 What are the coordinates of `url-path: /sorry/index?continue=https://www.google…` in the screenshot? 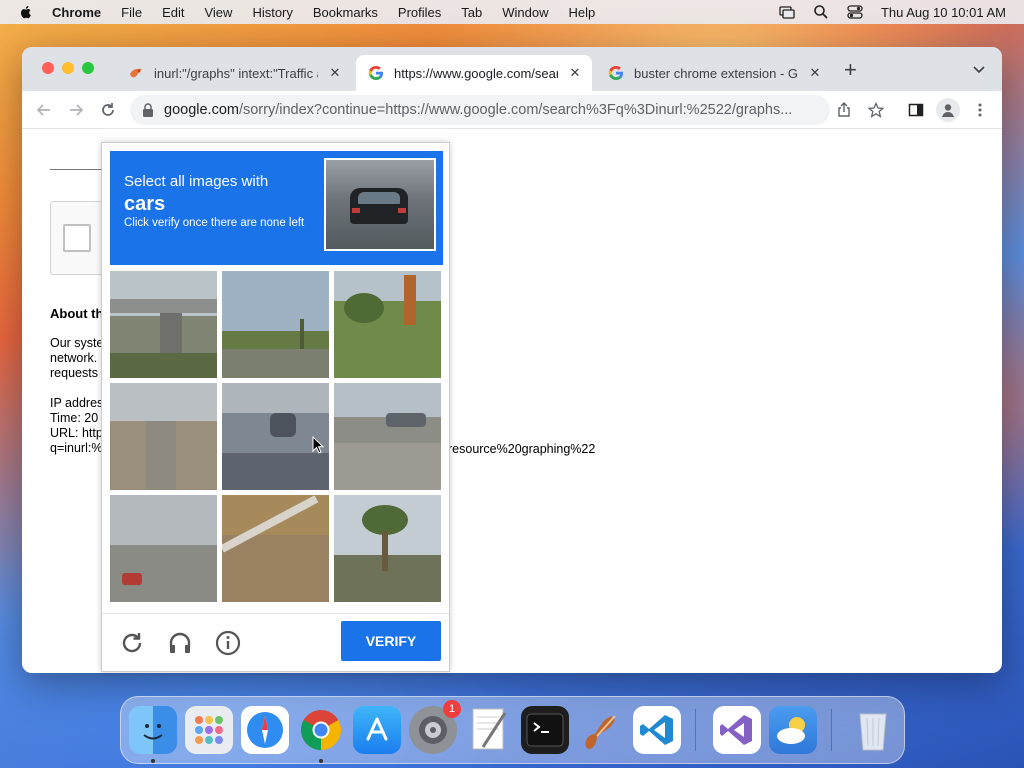 It's located at (515, 110).